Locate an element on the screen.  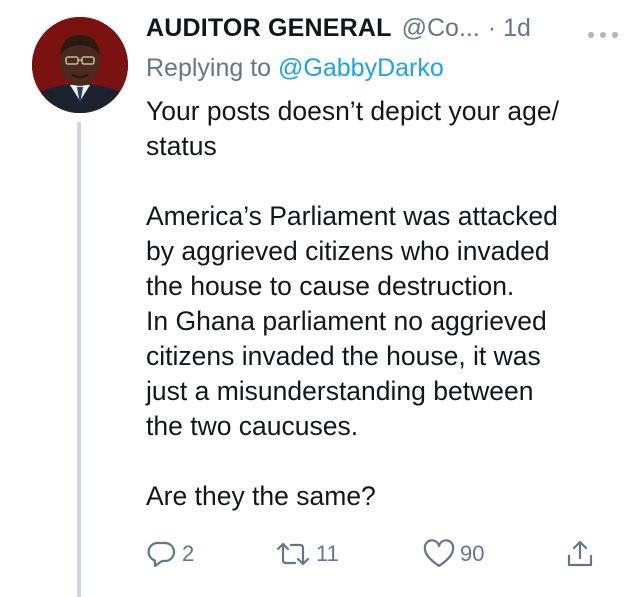
reply-button: 2 is located at coordinates (170, 554).